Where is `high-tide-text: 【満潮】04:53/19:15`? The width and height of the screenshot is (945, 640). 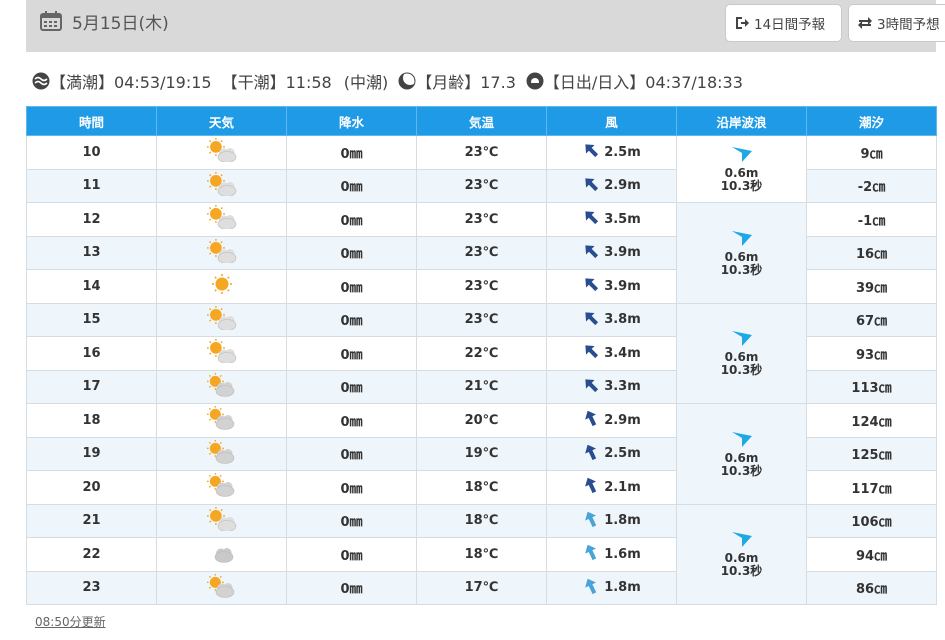 high-tide-text: 【満潮】04:53/19:15 is located at coordinates (131, 82).